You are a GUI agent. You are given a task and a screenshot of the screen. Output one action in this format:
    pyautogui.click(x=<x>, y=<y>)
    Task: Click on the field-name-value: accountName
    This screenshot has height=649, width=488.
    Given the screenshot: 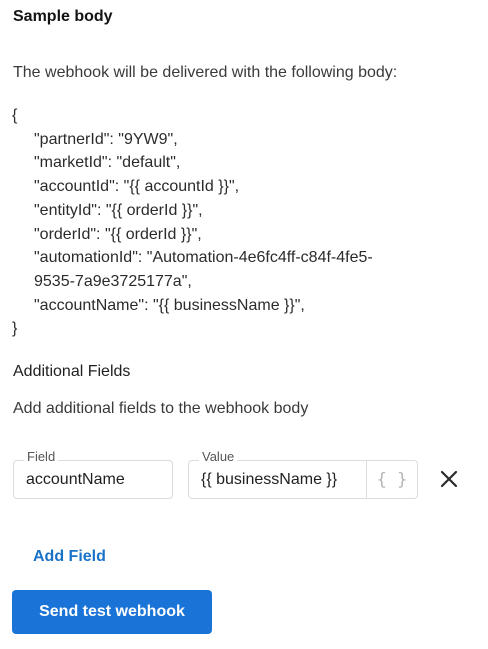 What is the action you would take?
    pyautogui.click(x=75, y=479)
    